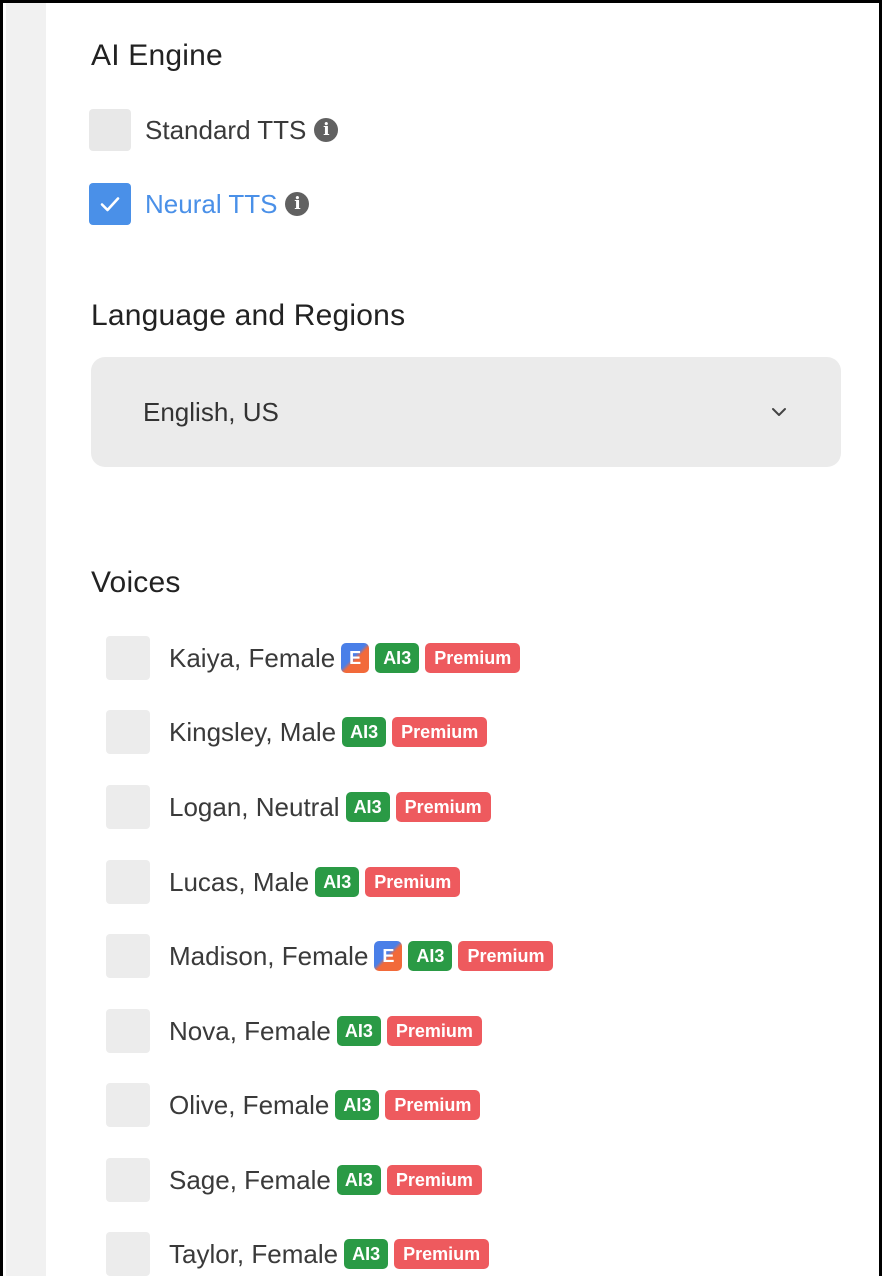 This screenshot has width=882, height=1276. I want to click on neural-tts-option: Neural TTS i, so click(199, 204).